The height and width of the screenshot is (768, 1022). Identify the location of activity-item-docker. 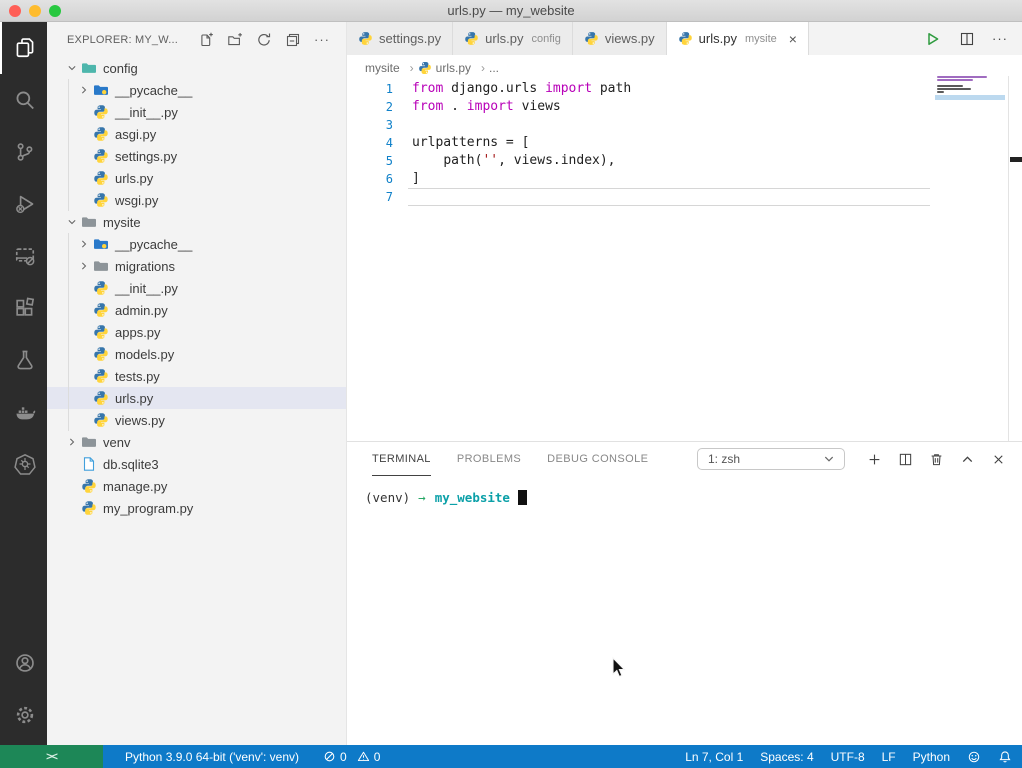
(23, 412).